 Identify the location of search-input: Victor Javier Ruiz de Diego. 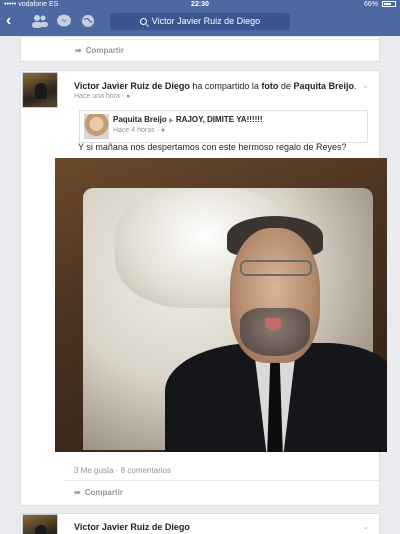
(200, 21).